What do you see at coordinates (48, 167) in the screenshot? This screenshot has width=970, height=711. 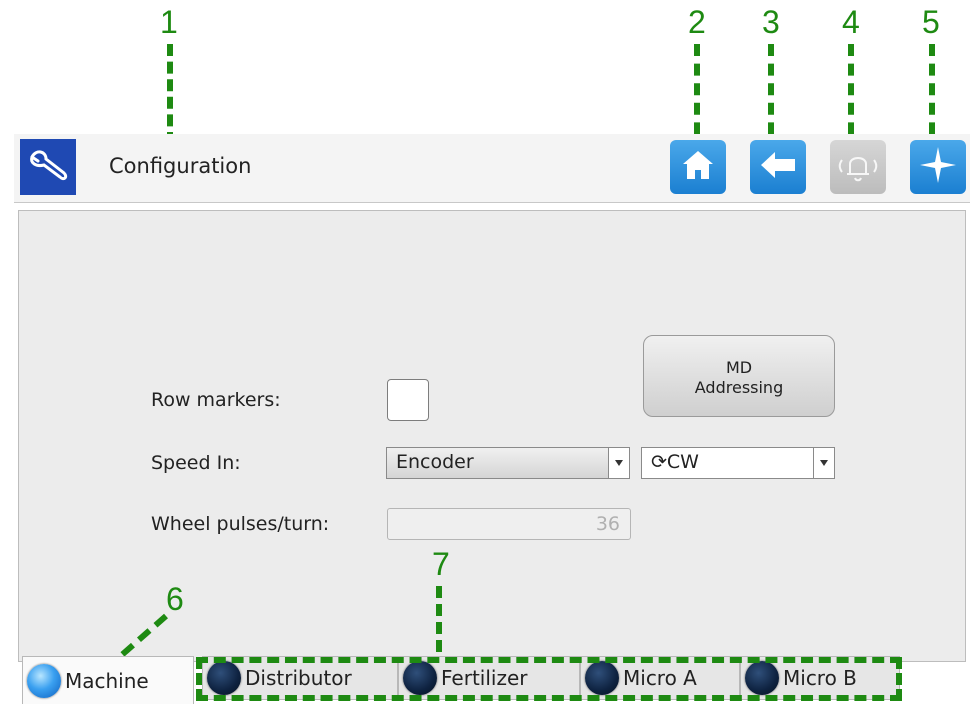 I see `wrench-icon` at bounding box center [48, 167].